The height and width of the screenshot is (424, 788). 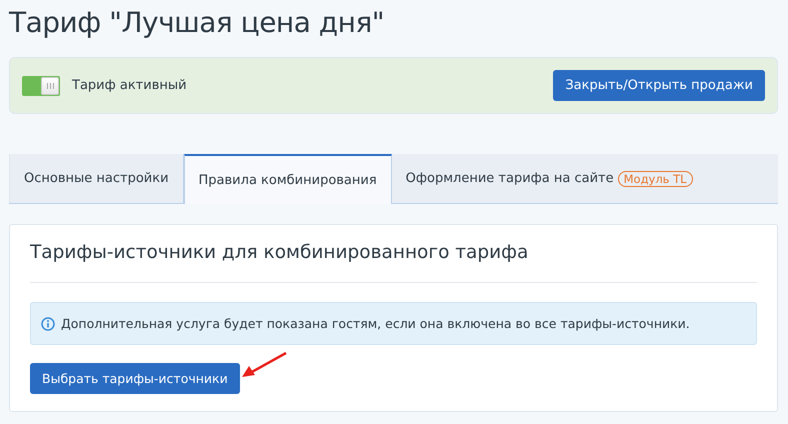 I want to click on page-title: Тариф "Лучшая цена дня", so click(x=197, y=23).